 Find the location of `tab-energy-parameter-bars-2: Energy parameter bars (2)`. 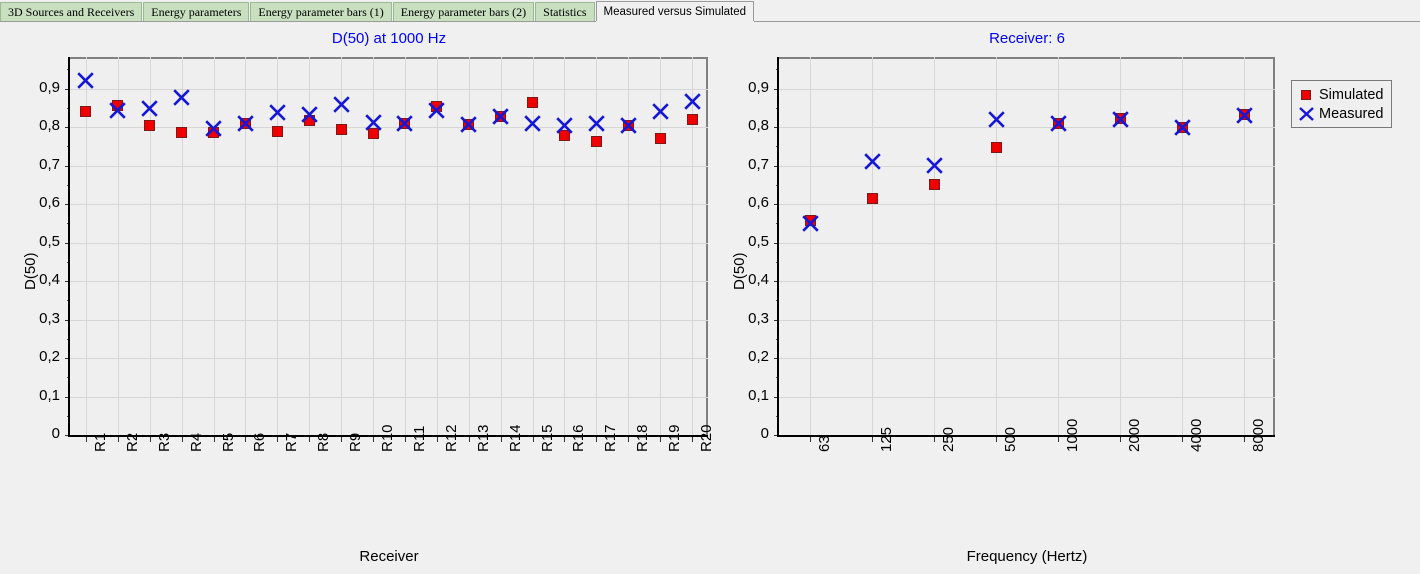

tab-energy-parameter-bars-2: Energy parameter bars (2) is located at coordinates (463, 12).